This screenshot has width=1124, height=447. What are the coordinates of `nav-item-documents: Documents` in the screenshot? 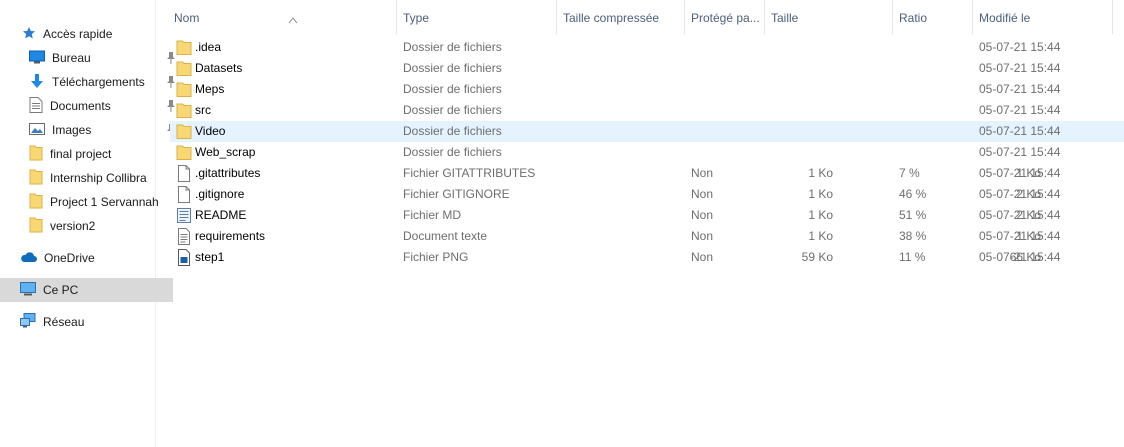 It's located at (91, 106).